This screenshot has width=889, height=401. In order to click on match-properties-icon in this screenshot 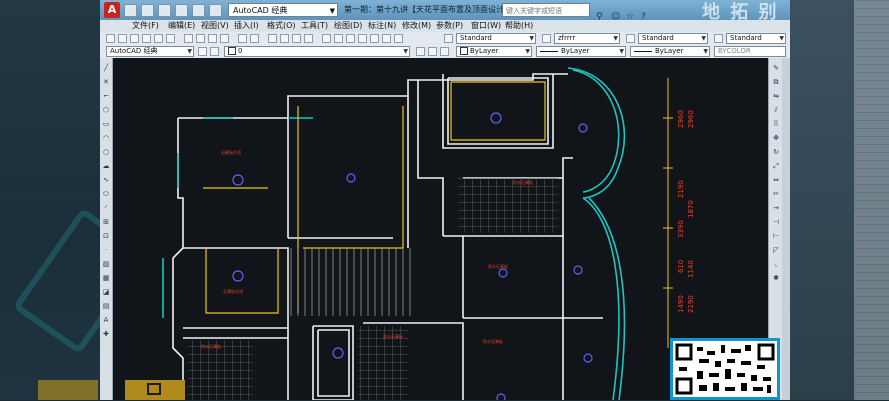, I will do `click(224, 38)`.